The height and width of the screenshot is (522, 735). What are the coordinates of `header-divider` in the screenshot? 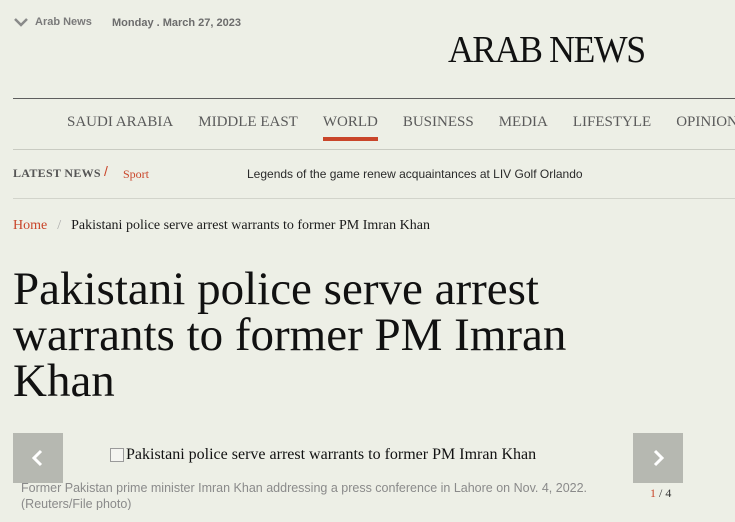 It's located at (374, 98).